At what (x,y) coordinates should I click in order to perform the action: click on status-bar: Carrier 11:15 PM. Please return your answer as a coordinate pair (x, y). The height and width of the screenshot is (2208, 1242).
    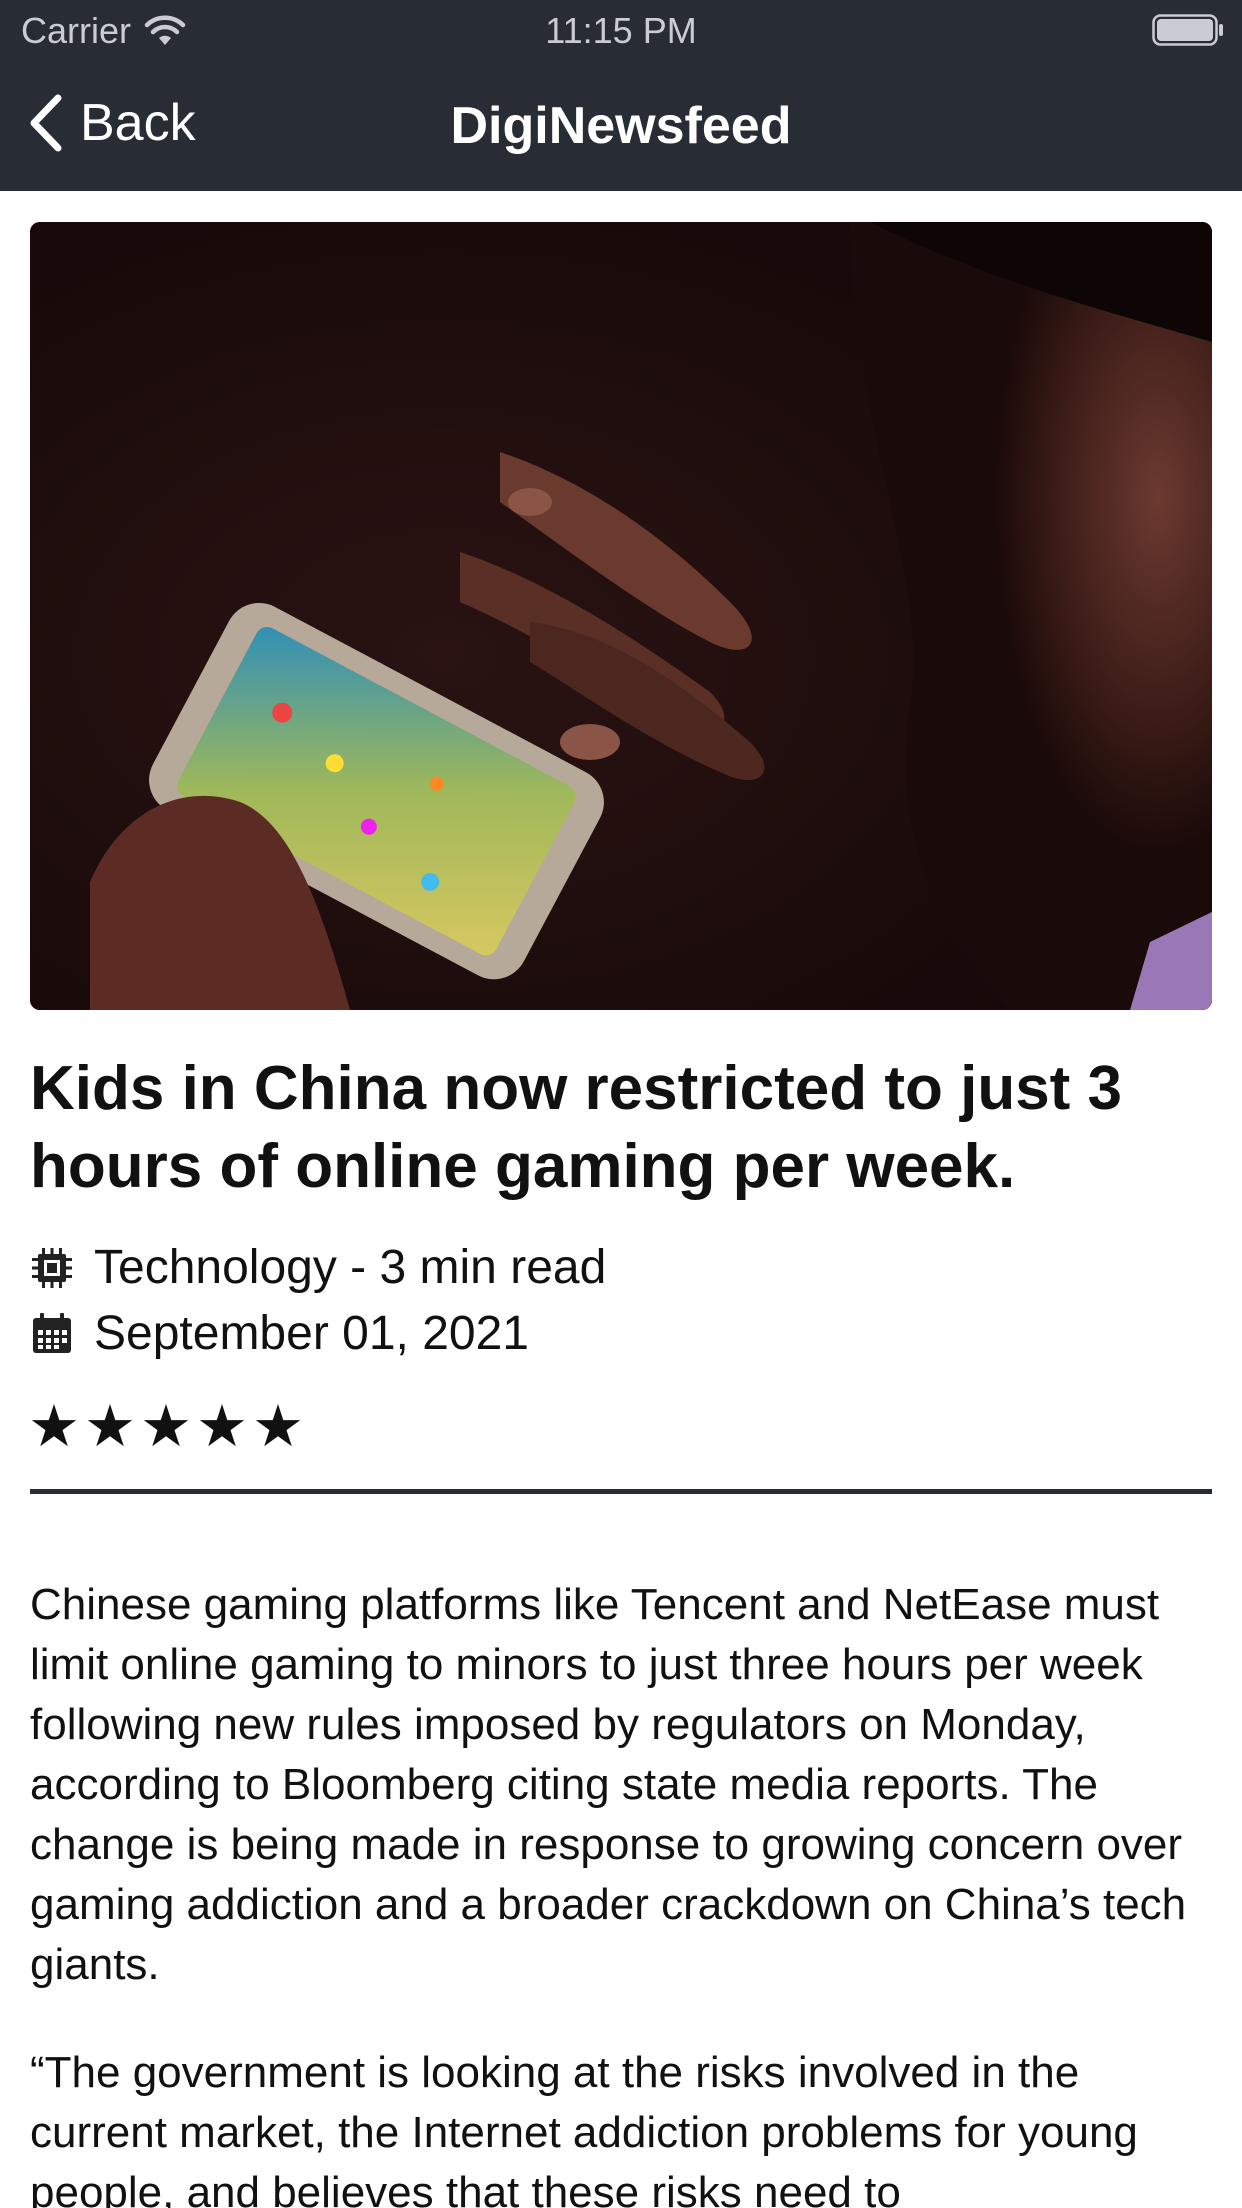
    Looking at the image, I should click on (621, 31).